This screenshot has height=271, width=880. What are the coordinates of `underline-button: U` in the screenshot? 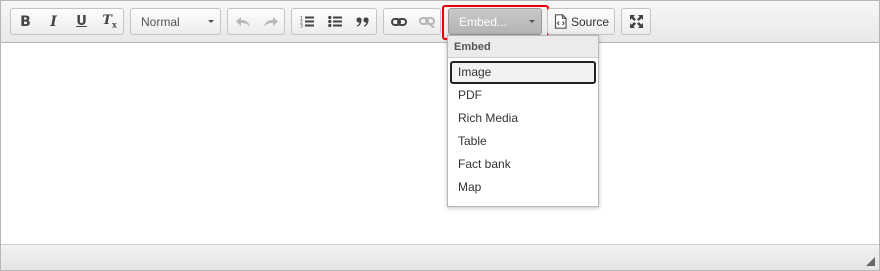 It's located at (81, 21).